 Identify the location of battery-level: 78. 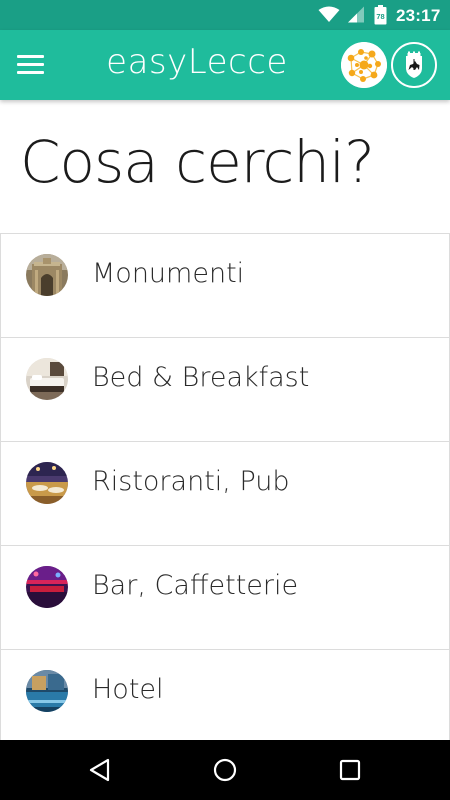
(380, 16).